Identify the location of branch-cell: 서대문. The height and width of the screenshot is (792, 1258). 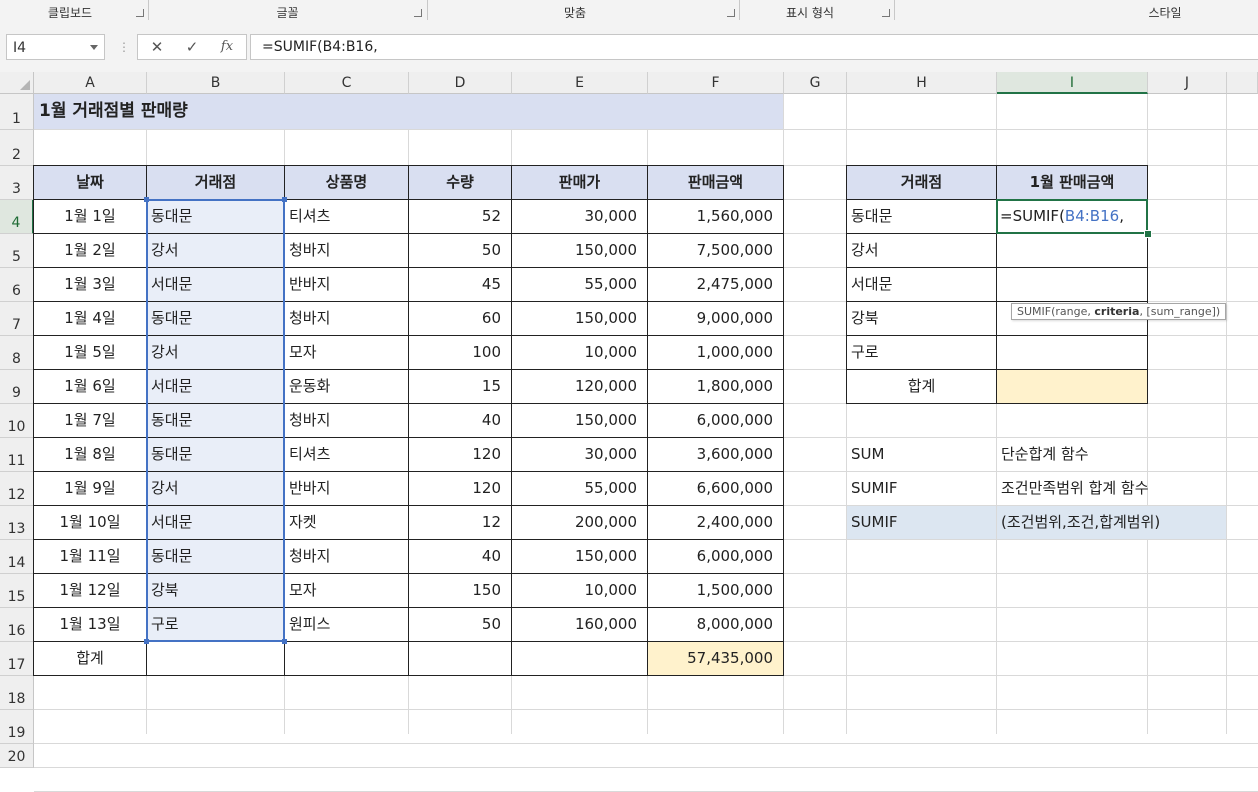
(215, 522).